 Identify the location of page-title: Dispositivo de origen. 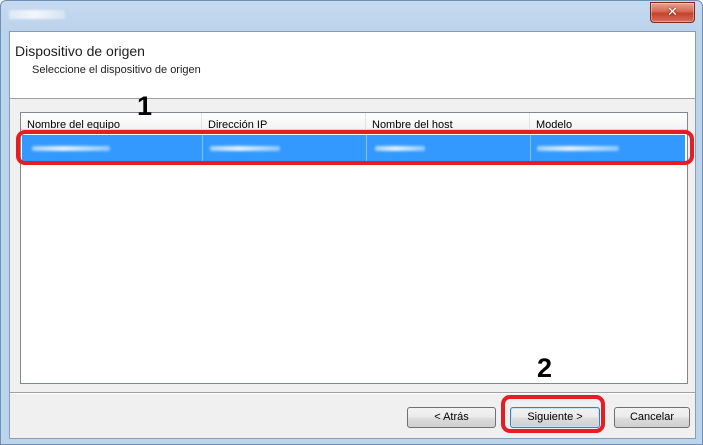
(80, 51).